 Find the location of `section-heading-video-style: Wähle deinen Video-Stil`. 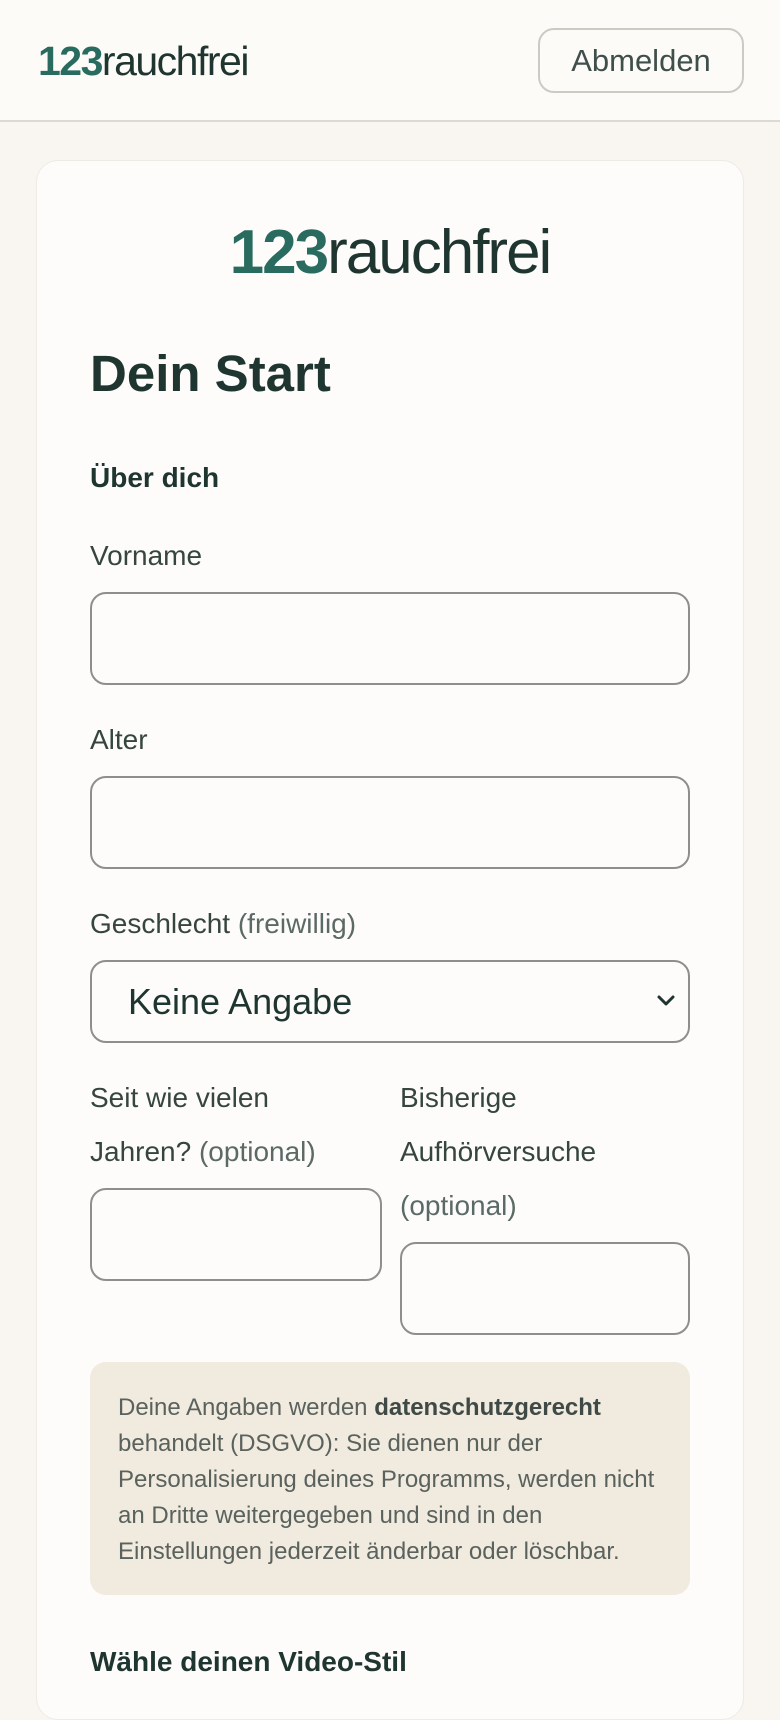

section-heading-video-style: Wähle deinen Video-Stil is located at coordinates (248, 1661).